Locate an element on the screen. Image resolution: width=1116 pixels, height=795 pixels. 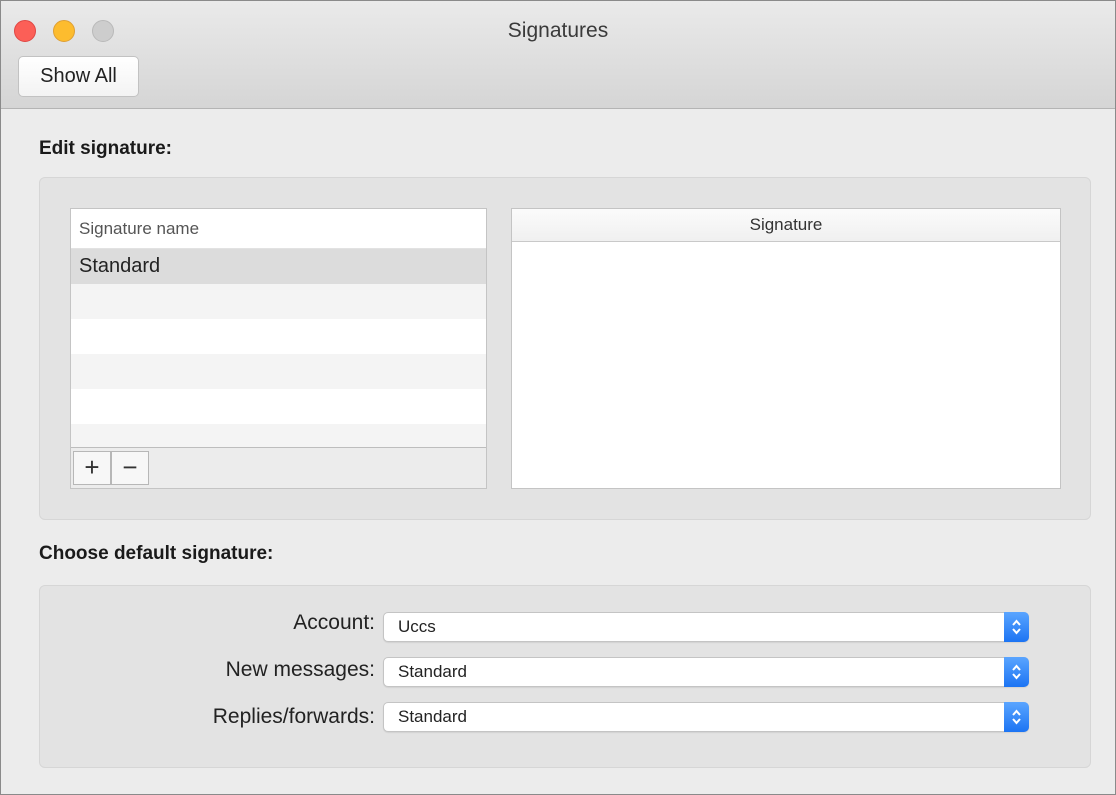
signature-list-item: Standard is located at coordinates (278, 266).